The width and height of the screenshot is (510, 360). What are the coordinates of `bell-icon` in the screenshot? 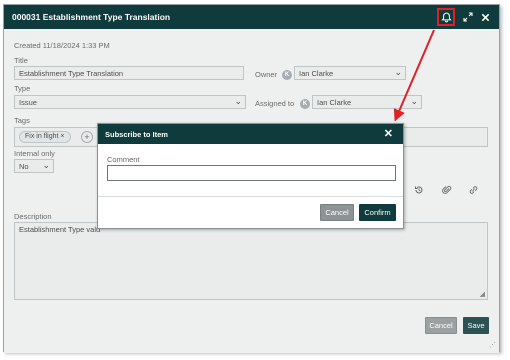 It's located at (446, 17).